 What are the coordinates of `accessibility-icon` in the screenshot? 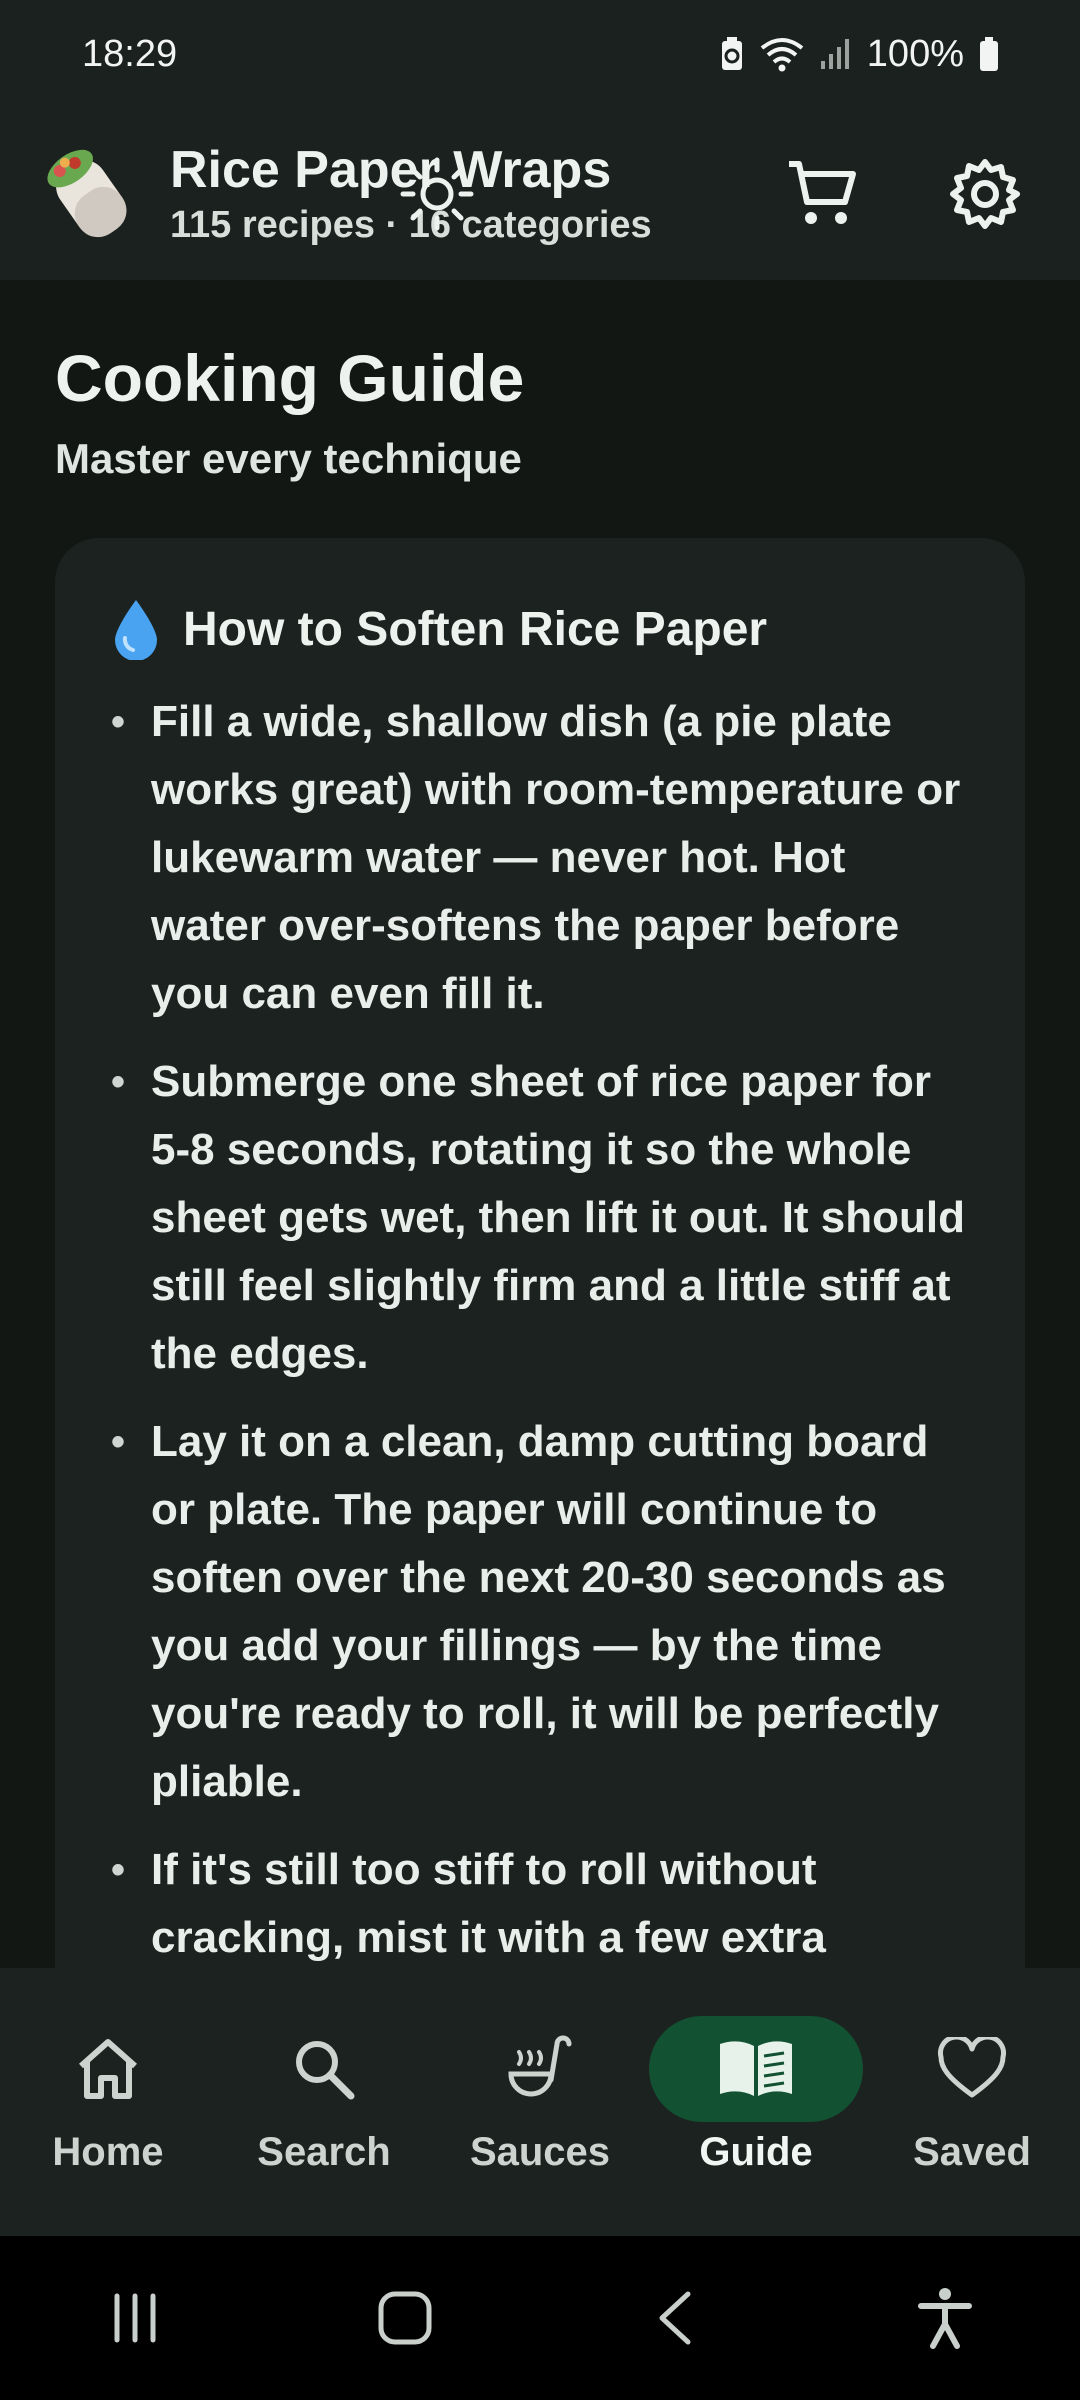 It's located at (945, 2318).